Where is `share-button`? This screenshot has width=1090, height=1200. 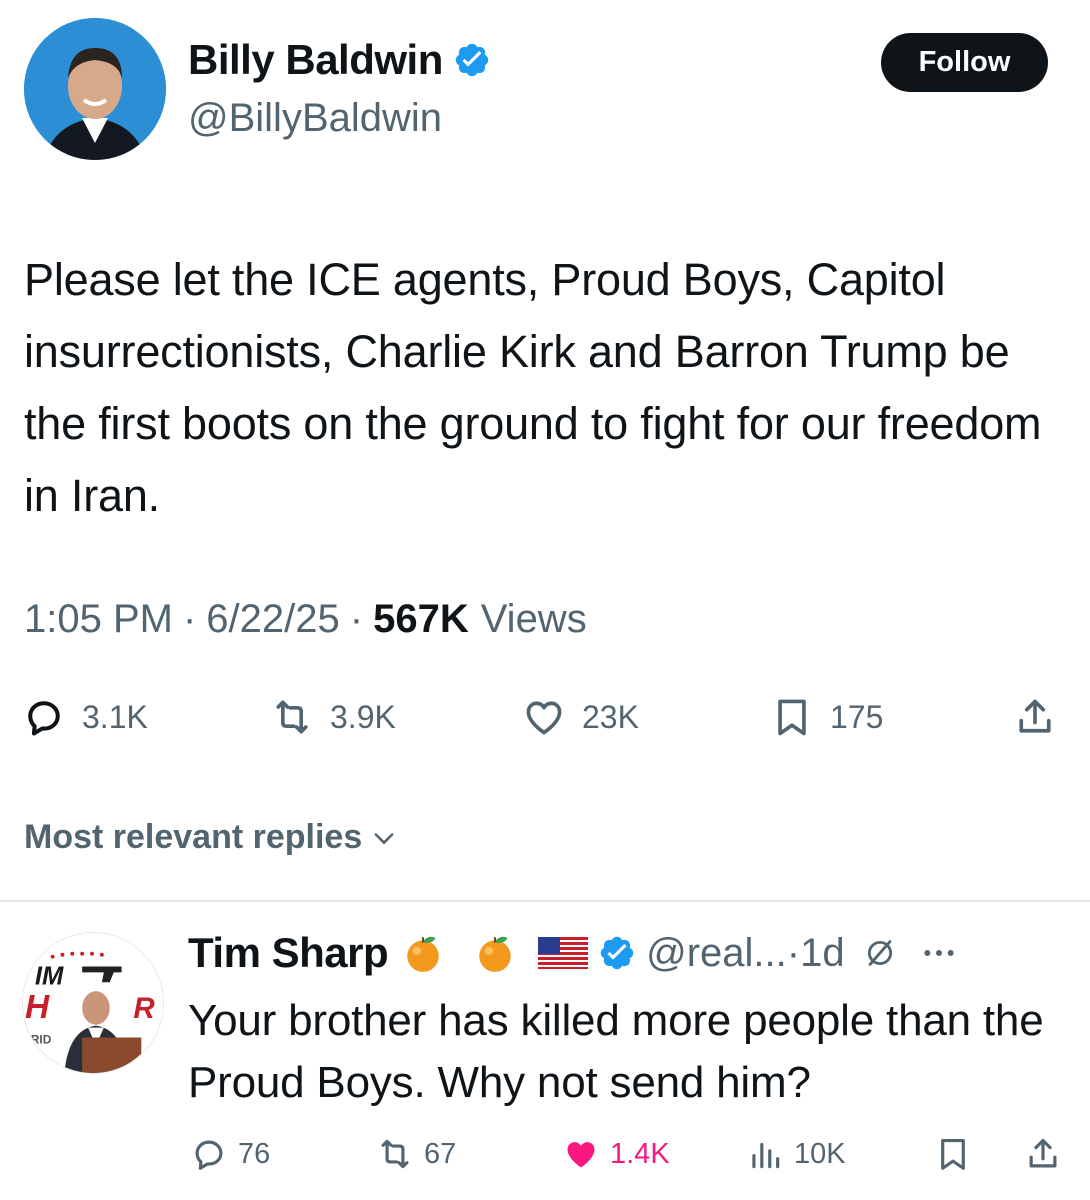 share-button is located at coordinates (1035, 717).